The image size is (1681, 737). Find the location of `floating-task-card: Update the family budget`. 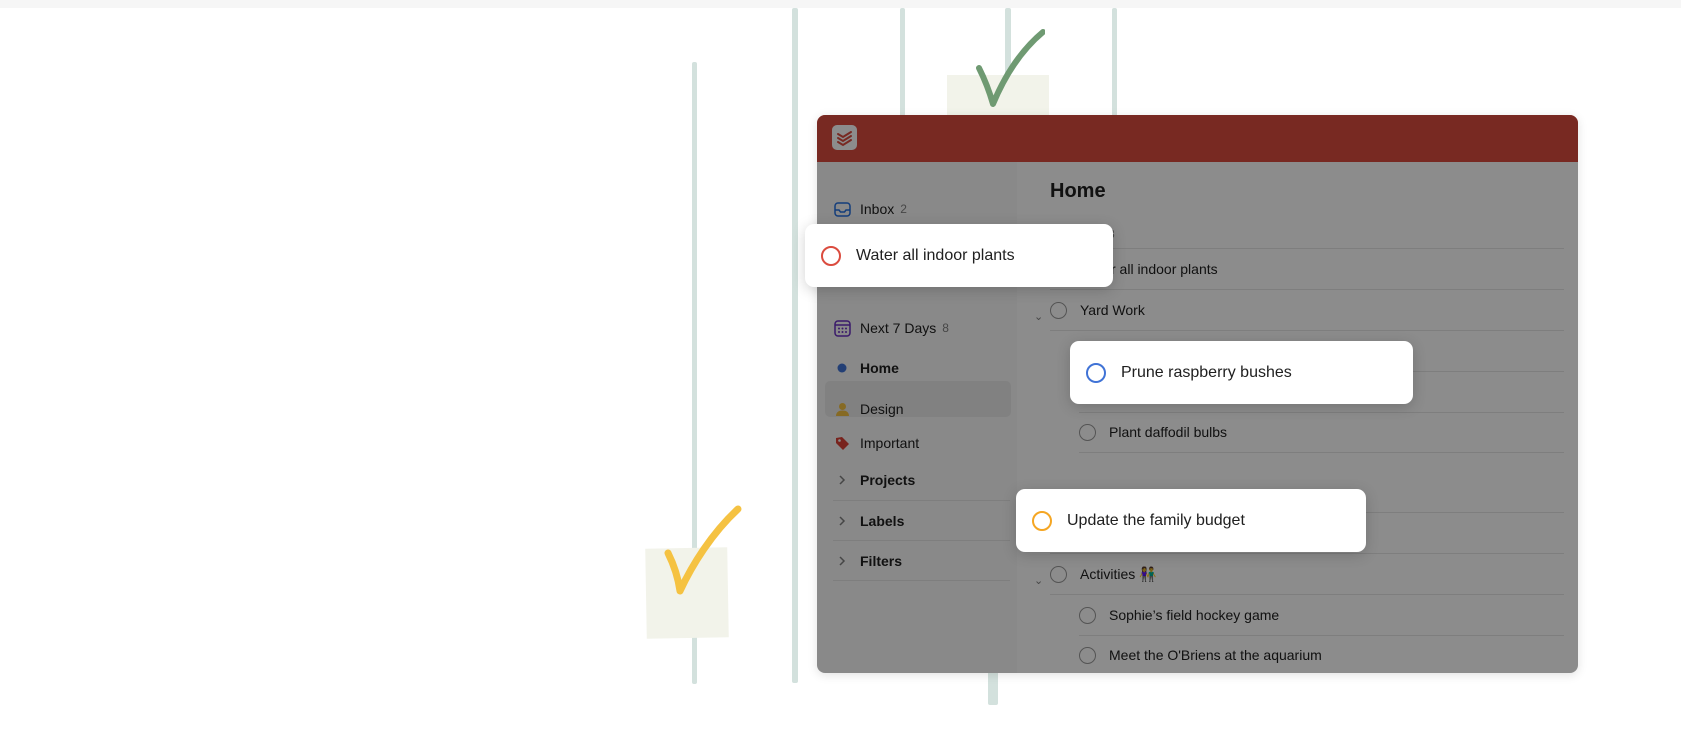

floating-task-card: Update the family budget is located at coordinates (1191, 520).